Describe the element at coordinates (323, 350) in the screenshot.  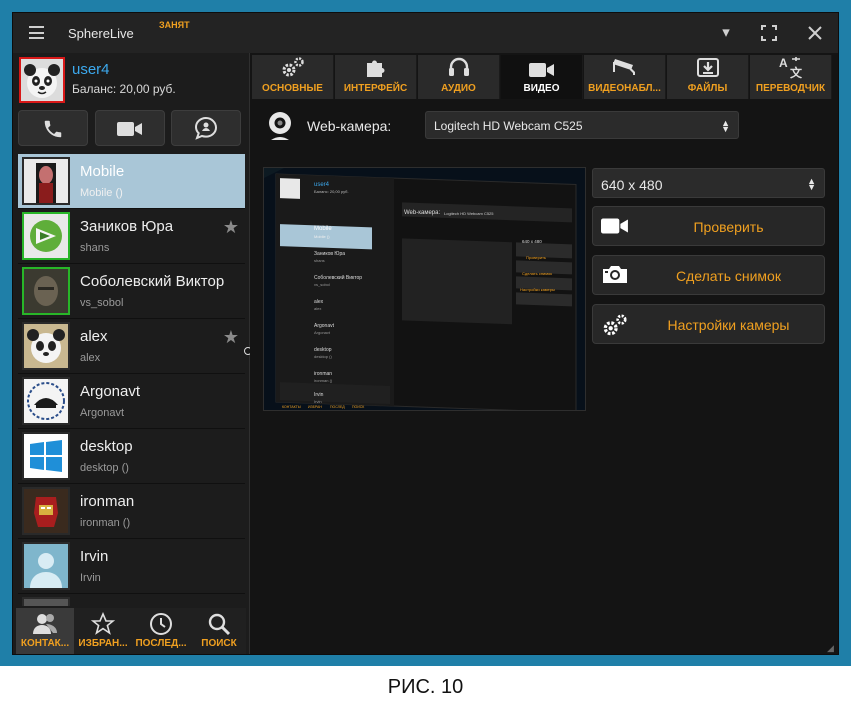
I see `preview-contact: desktop` at that location.